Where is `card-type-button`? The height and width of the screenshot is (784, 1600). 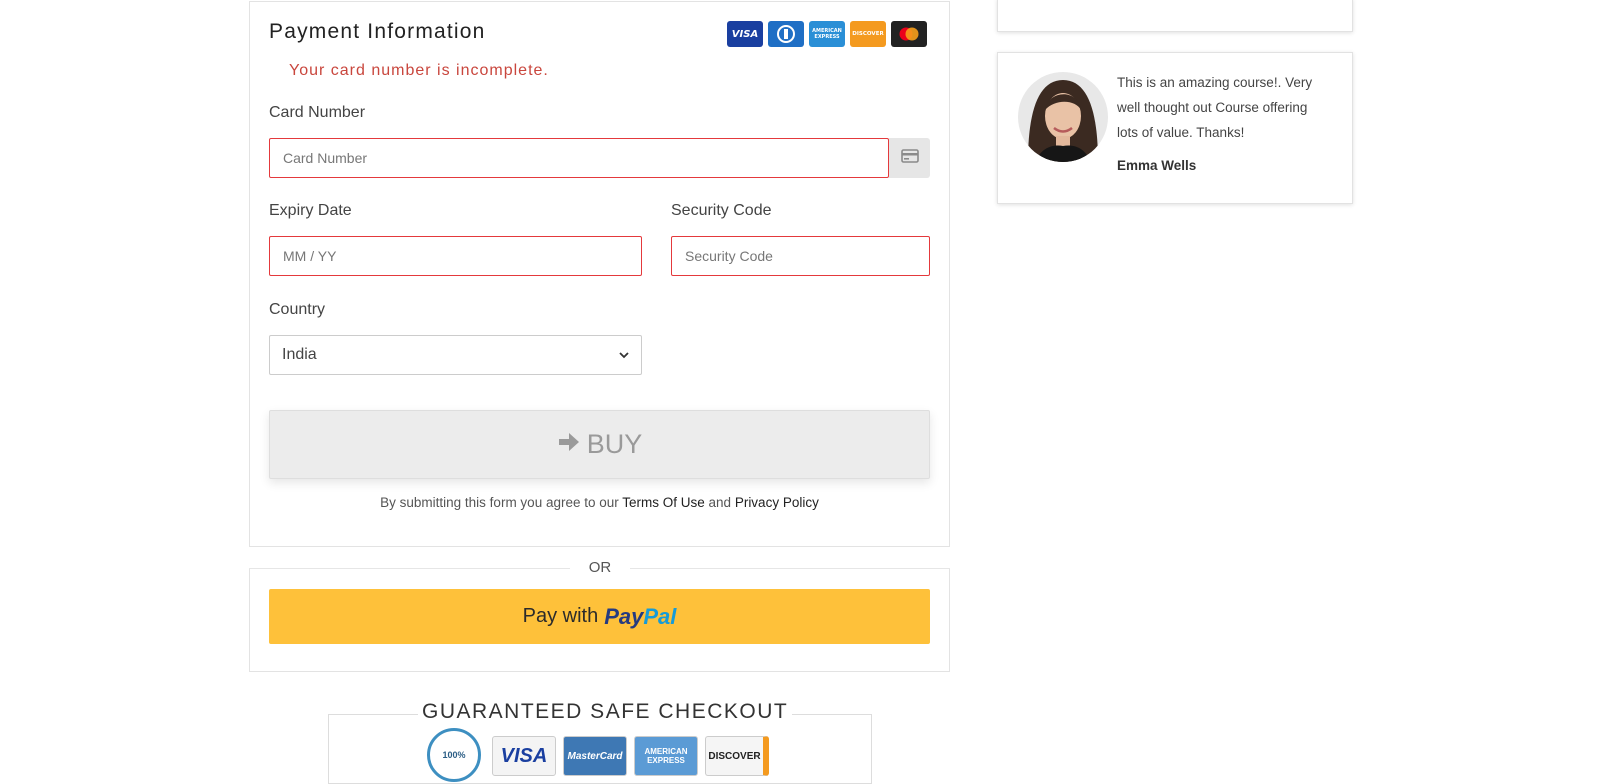
card-type-button is located at coordinates (909, 158).